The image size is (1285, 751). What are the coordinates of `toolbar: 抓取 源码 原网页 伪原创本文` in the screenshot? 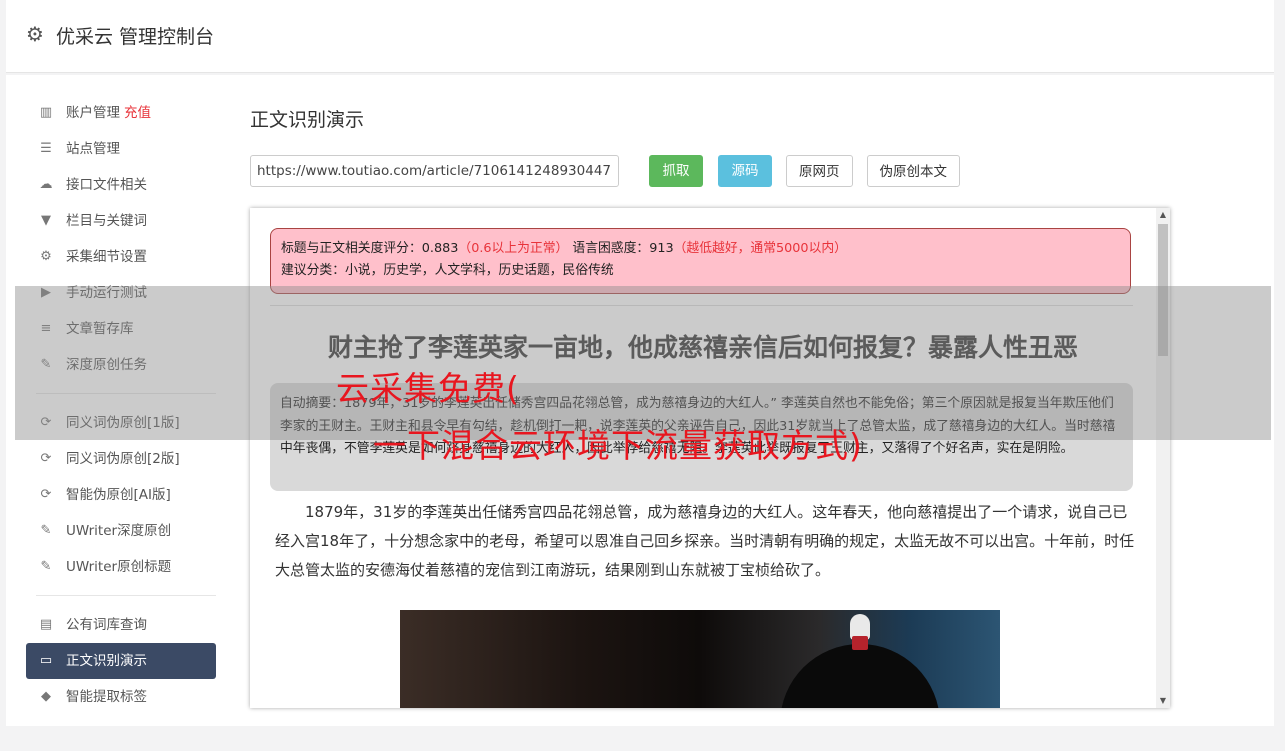 It's located at (750, 171).